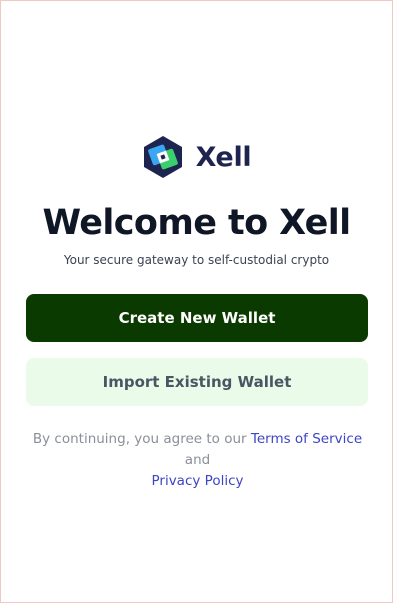  I want to click on legal-and: and, so click(197, 460).